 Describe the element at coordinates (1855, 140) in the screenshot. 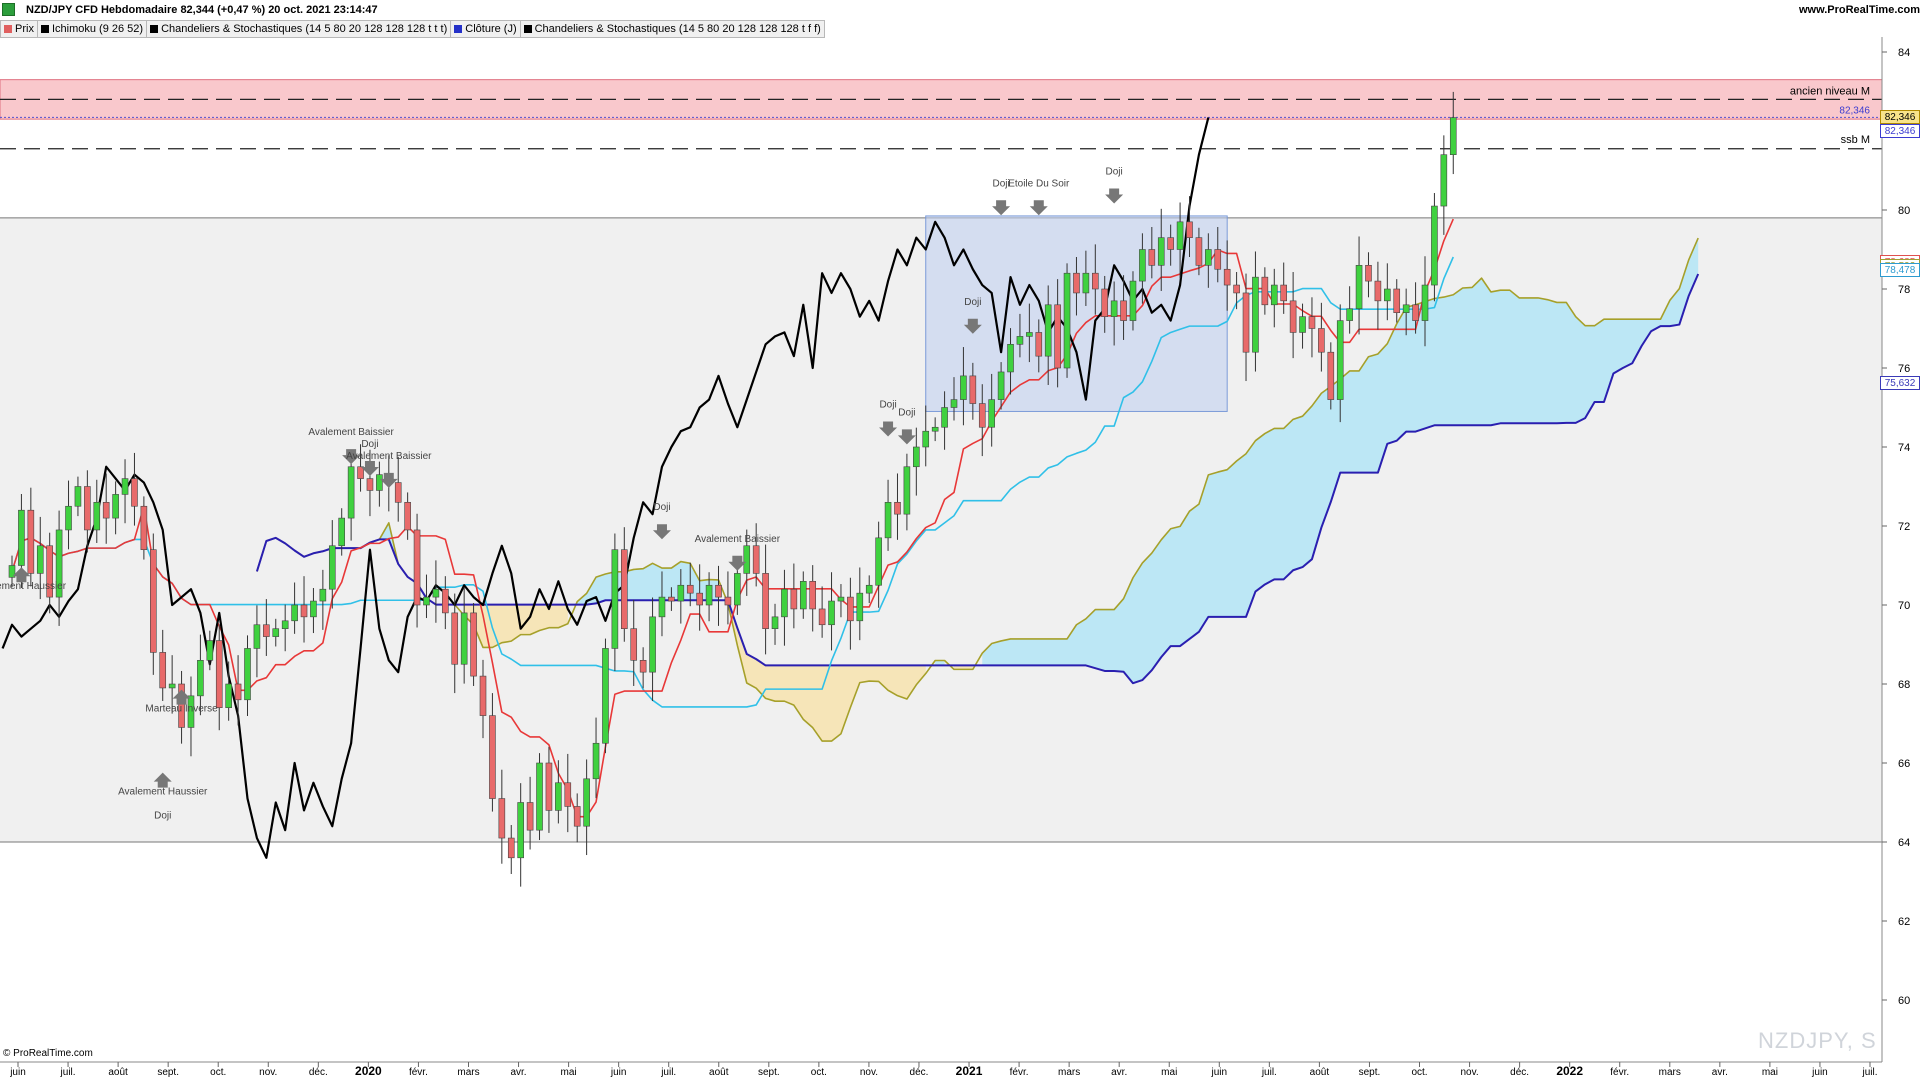

I see `ssb-label: ssb M` at that location.